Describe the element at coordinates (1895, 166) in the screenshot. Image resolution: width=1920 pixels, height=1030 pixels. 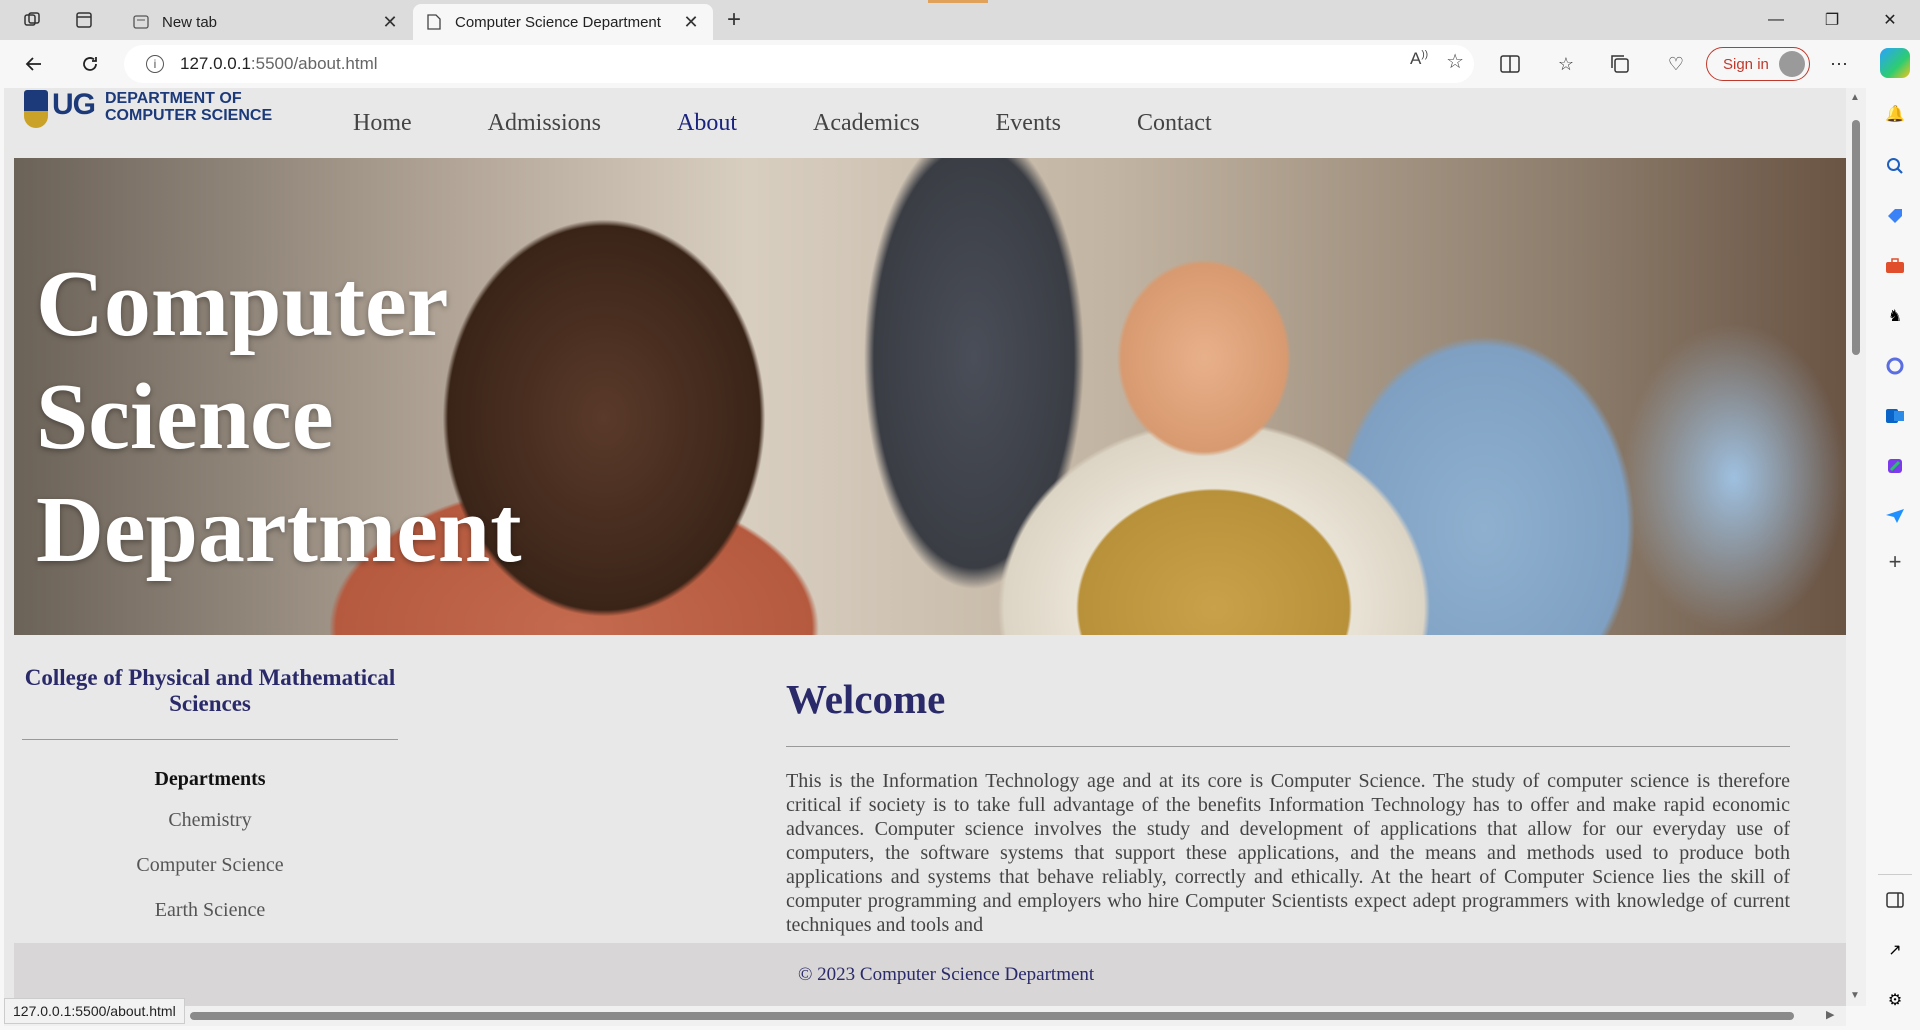
I see `search-icon` at that location.